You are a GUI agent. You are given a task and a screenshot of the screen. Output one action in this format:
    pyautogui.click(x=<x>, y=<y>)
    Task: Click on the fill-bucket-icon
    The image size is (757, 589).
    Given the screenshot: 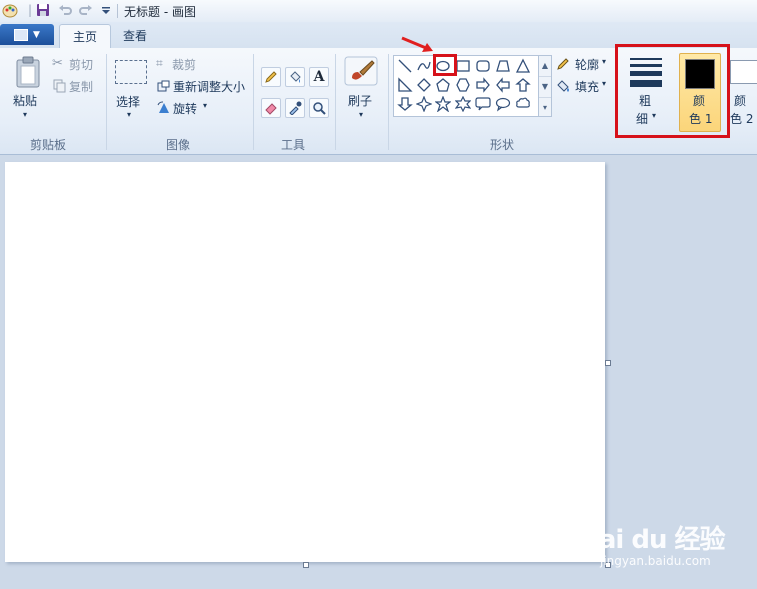 What is the action you would take?
    pyautogui.click(x=563, y=86)
    